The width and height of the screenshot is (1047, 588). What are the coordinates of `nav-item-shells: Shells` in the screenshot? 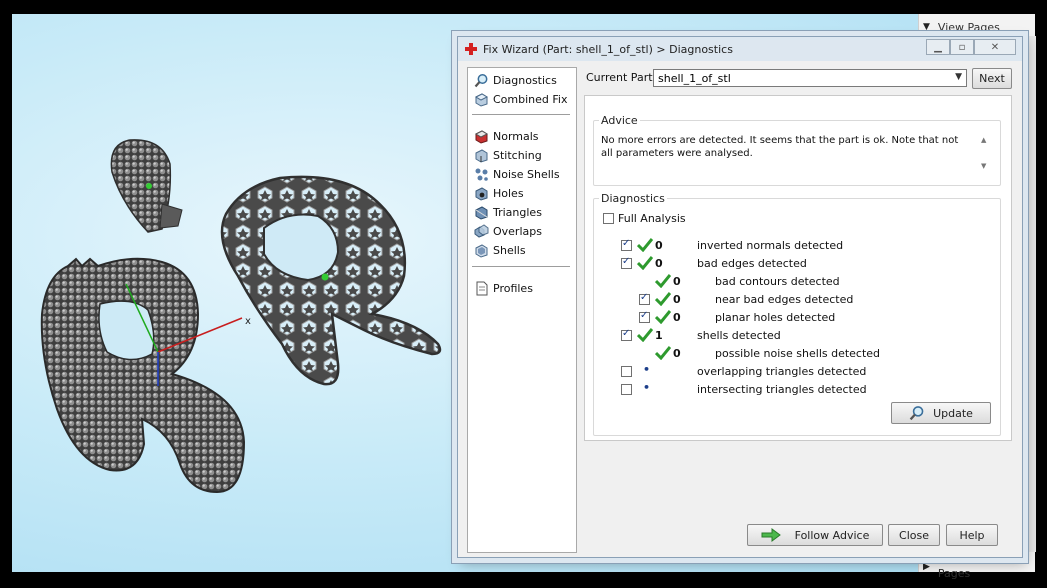 It's located at (500, 250).